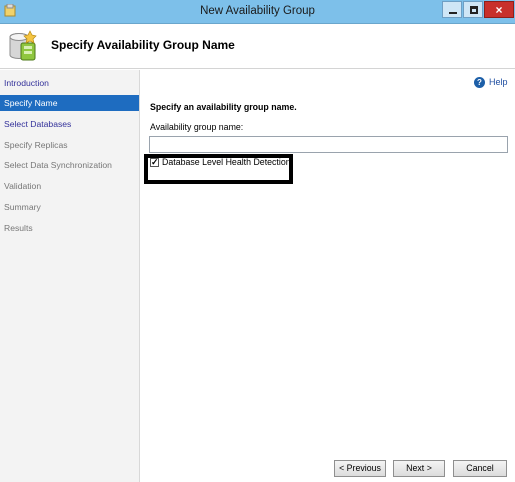  Describe the element at coordinates (197, 127) in the screenshot. I see `availability-group-name-label: Availability group name:` at that location.